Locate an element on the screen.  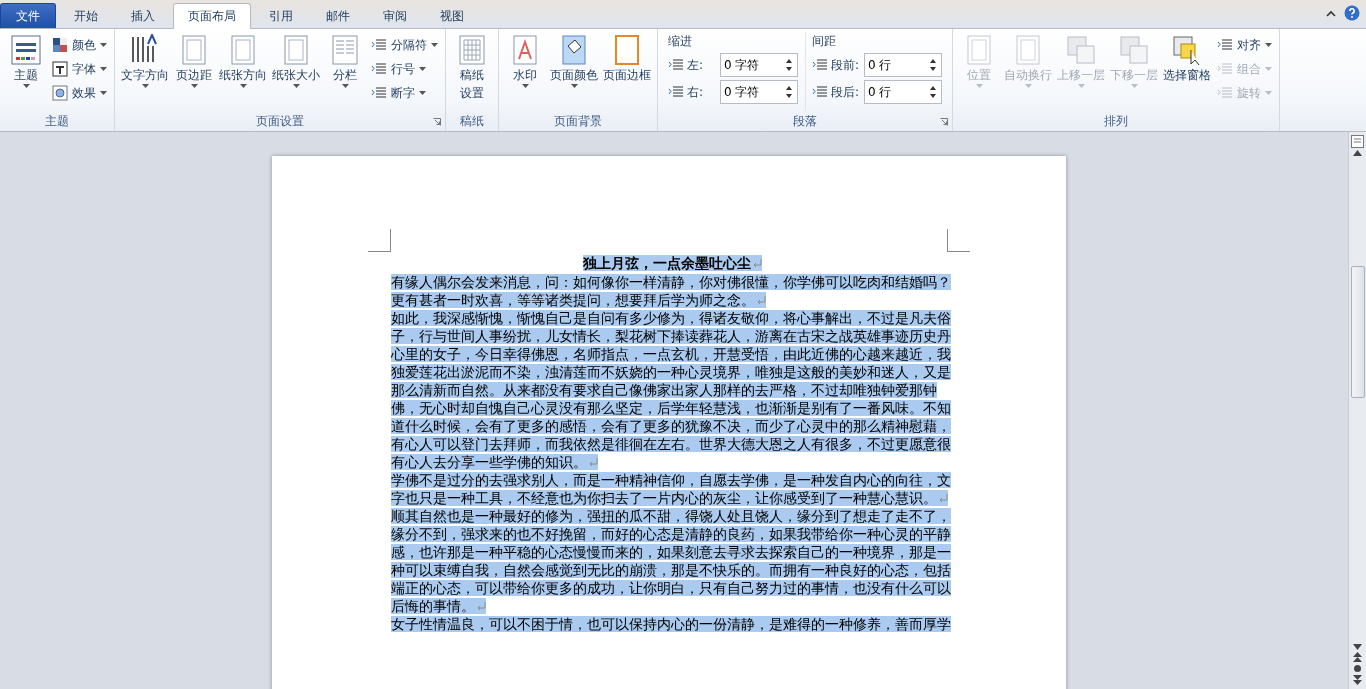
browse-object-icon is located at coordinates (1357, 668).